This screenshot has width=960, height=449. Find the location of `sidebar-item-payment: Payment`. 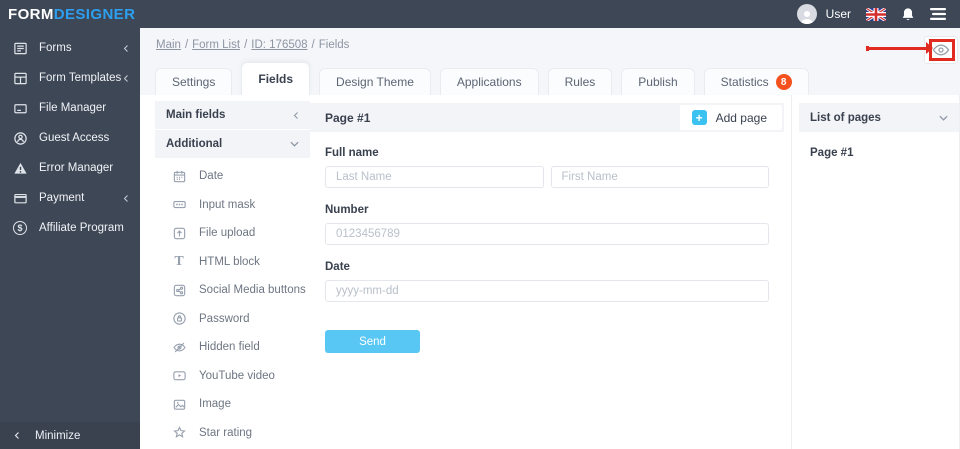

sidebar-item-payment: Payment is located at coordinates (70, 198).